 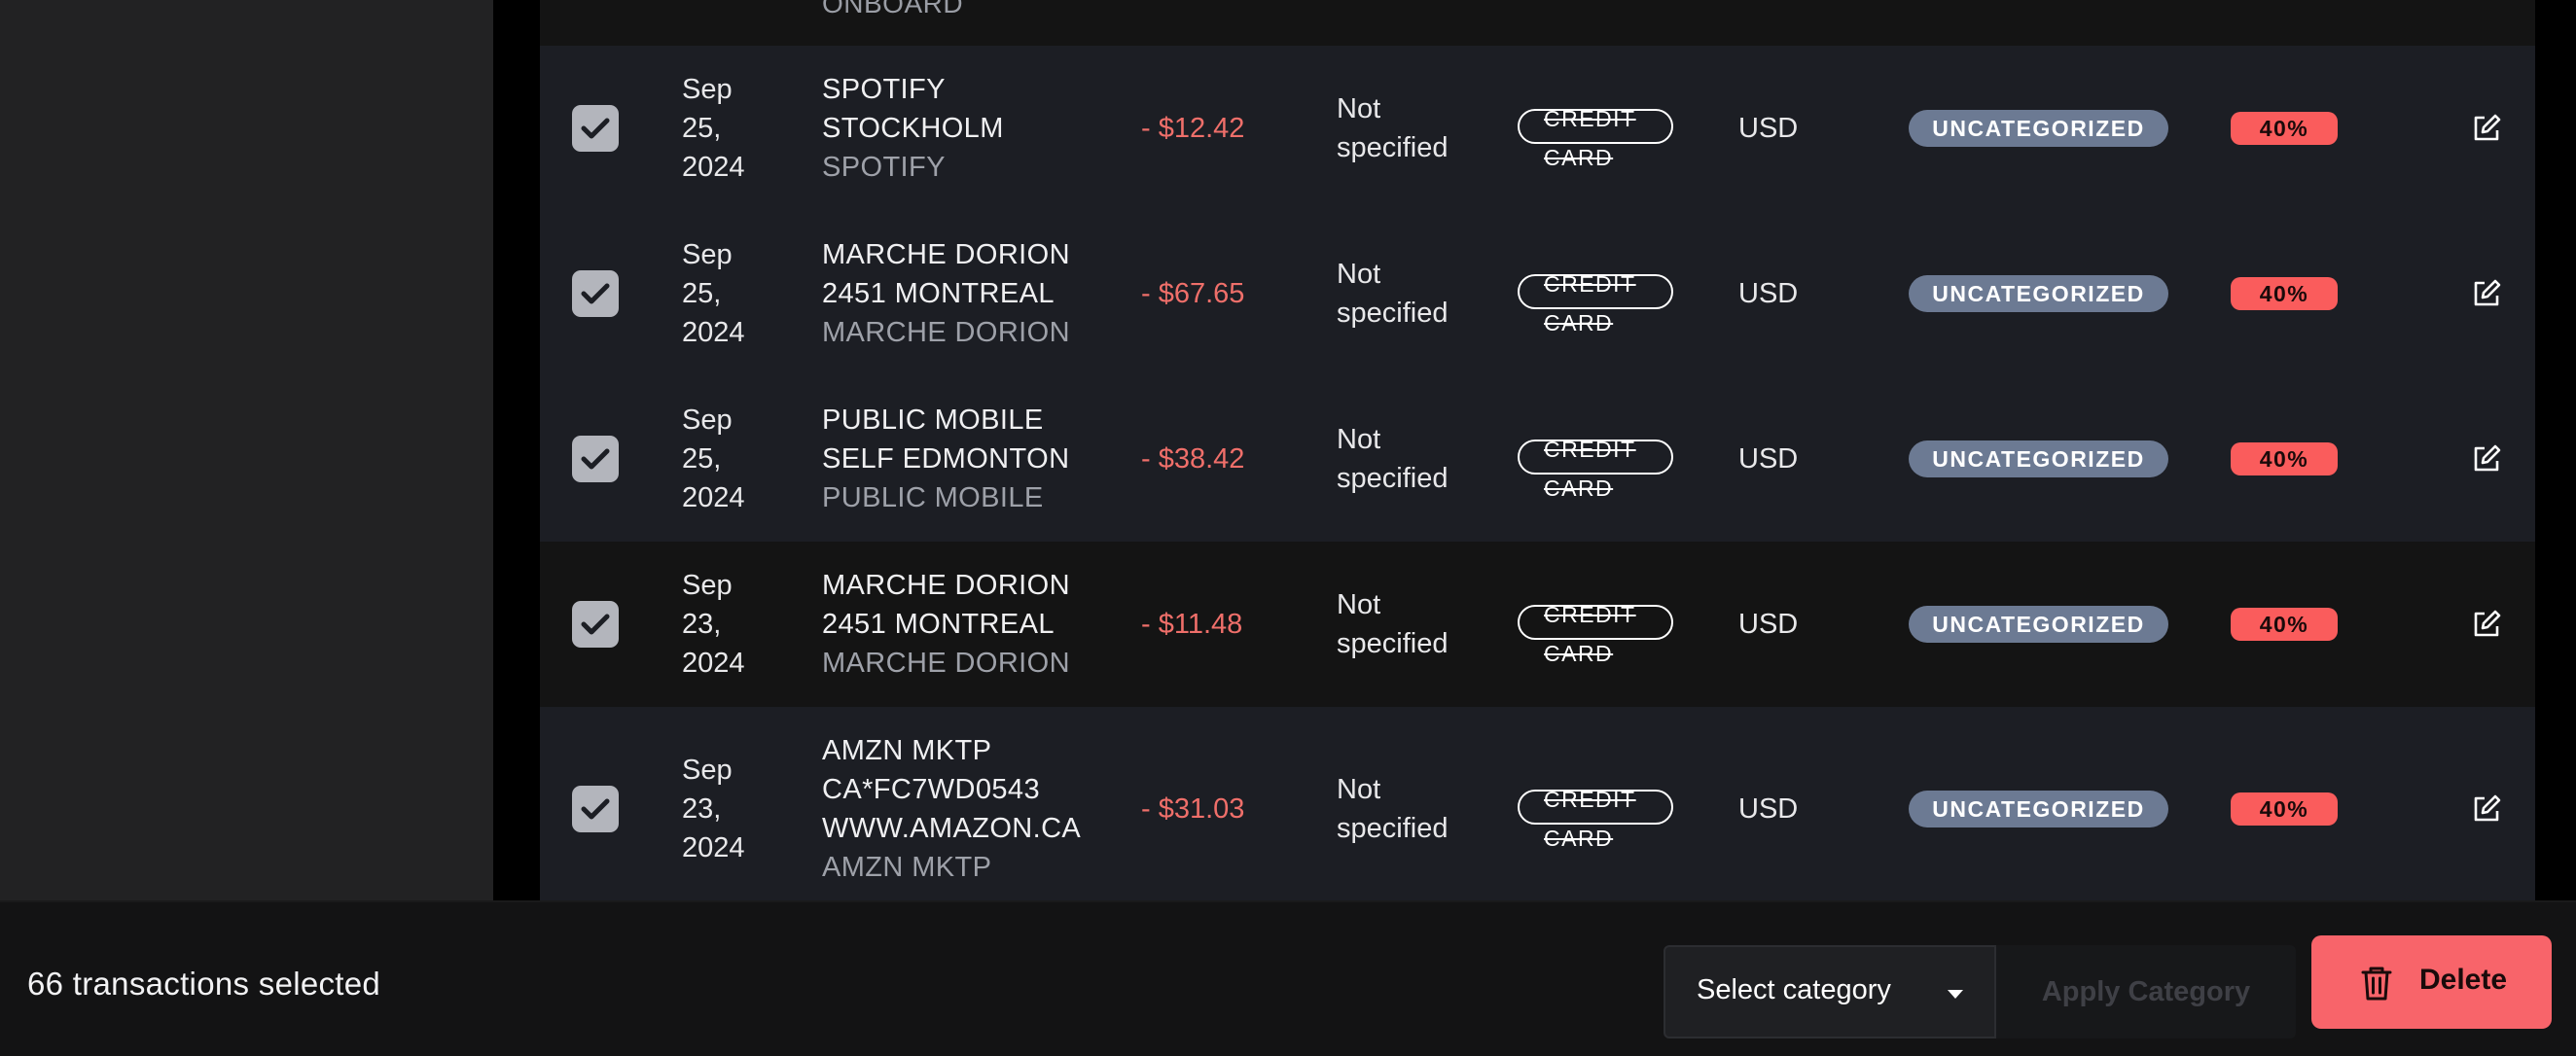 What do you see at coordinates (2146, 991) in the screenshot?
I see `apply-category-button: Apply Category` at bounding box center [2146, 991].